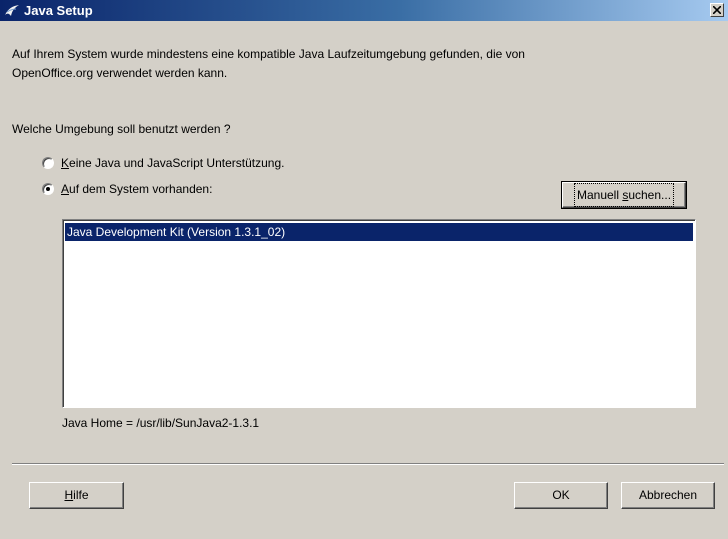  Describe the element at coordinates (172, 163) in the screenshot. I see `radio-no-java-label: Keine Java und JavaScript Unterstützung.` at that location.